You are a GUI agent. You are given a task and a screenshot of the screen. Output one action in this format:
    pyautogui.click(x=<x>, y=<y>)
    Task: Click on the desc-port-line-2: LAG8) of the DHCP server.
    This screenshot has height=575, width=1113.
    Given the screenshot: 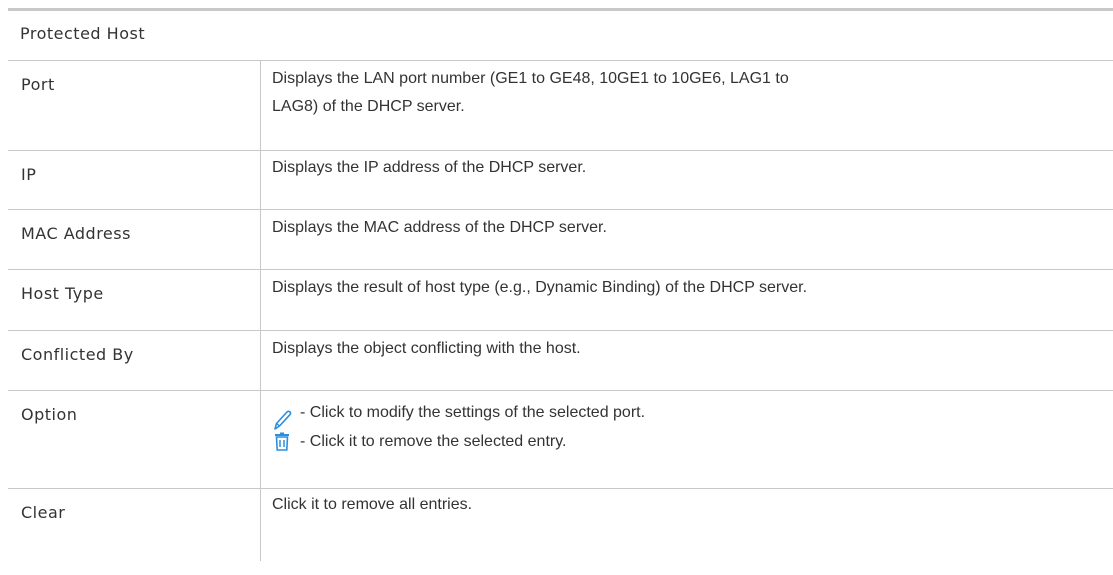 What is the action you would take?
    pyautogui.click(x=368, y=106)
    